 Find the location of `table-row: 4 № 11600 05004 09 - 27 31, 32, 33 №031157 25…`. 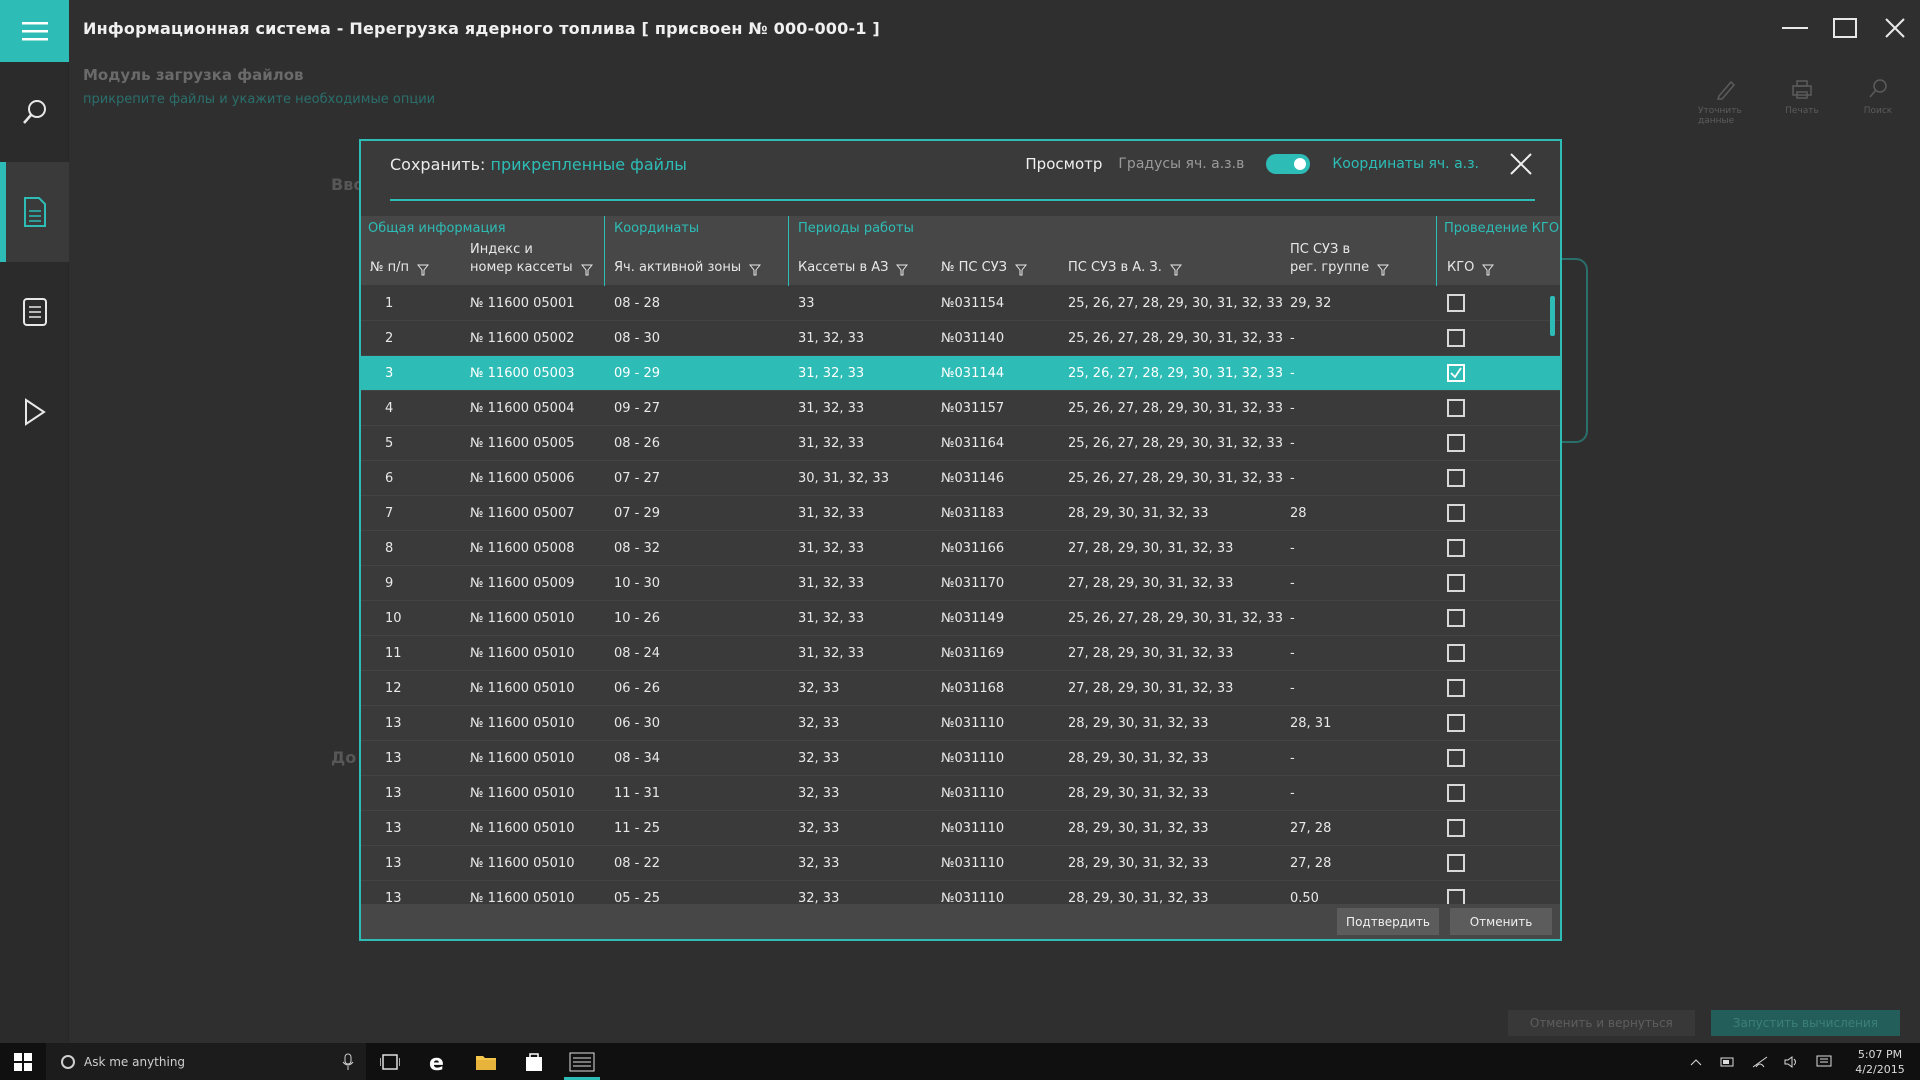

table-row: 4 № 11600 05004 09 - 27 31, 32, 33 №031157 25… is located at coordinates (960, 408).